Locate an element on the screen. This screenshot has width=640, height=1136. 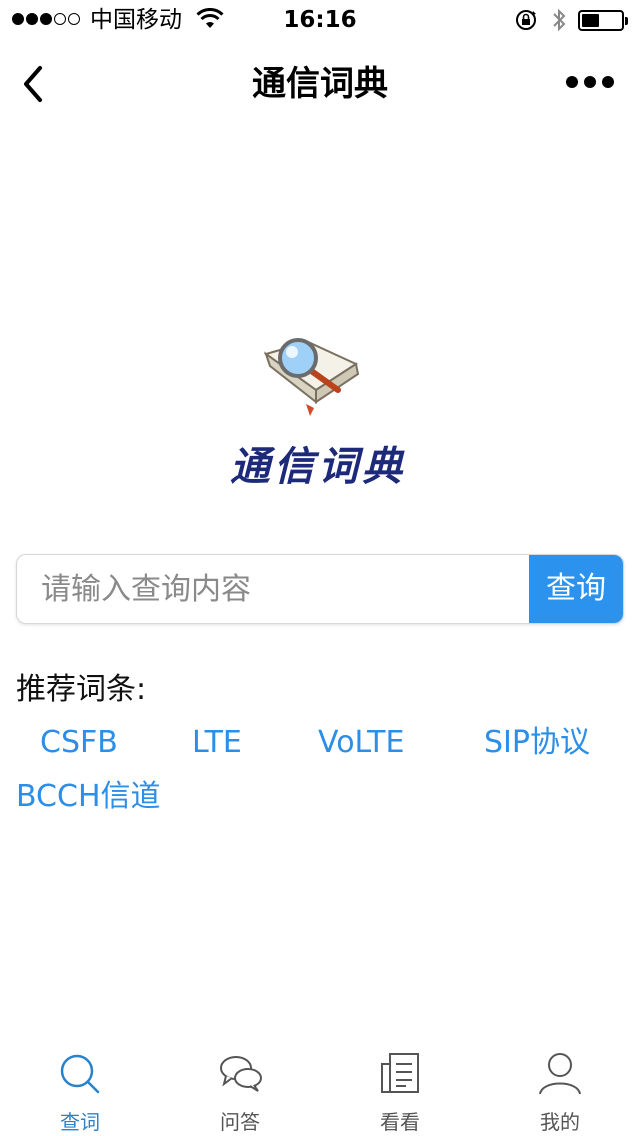
tab-lookup: 查词 is located at coordinates (80, 1088).